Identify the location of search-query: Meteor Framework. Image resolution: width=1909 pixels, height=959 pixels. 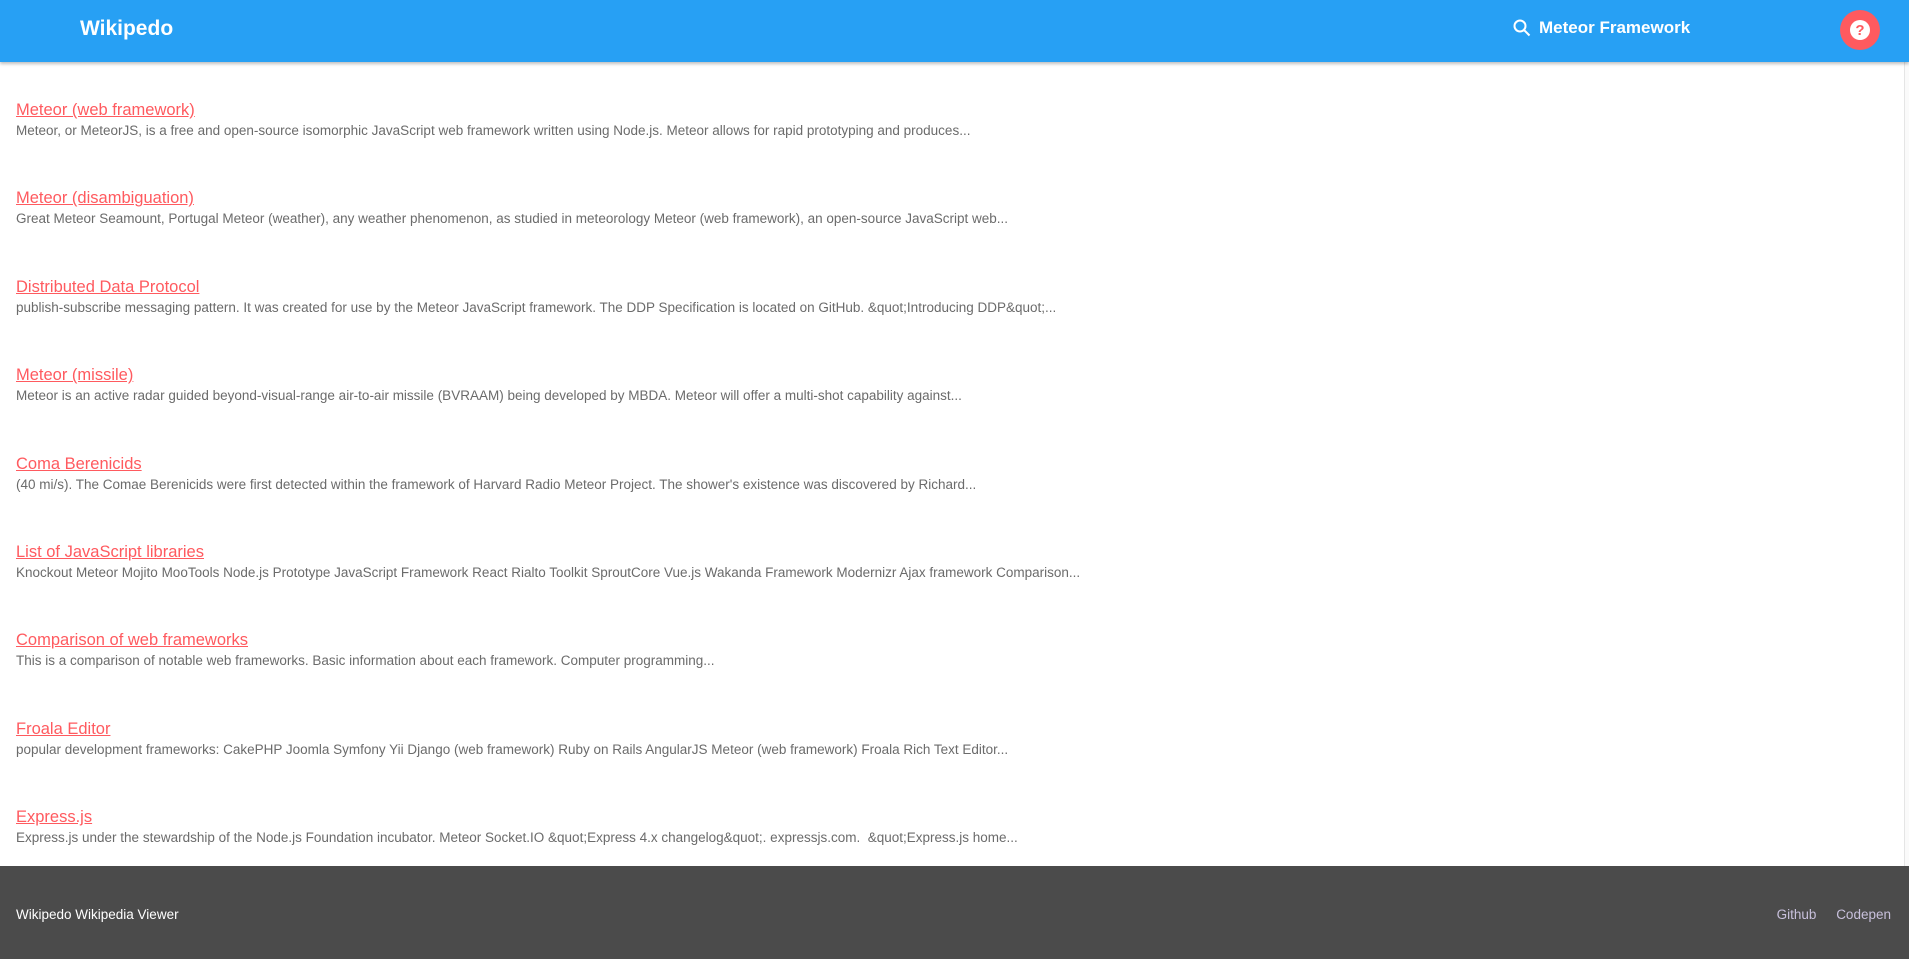
(1601, 28).